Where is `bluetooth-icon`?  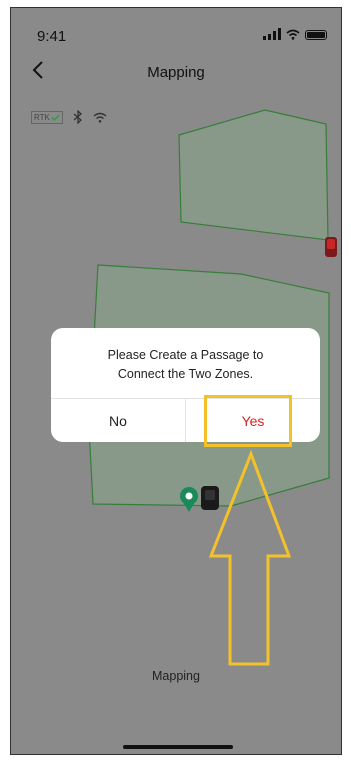 bluetooth-icon is located at coordinates (77, 117).